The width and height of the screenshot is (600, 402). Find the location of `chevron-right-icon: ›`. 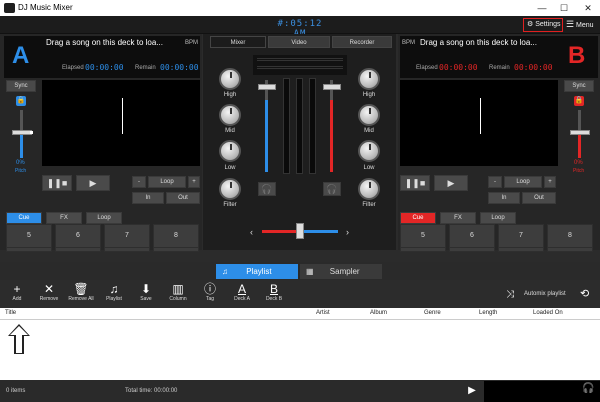

chevron-right-icon: › is located at coordinates (347, 232).